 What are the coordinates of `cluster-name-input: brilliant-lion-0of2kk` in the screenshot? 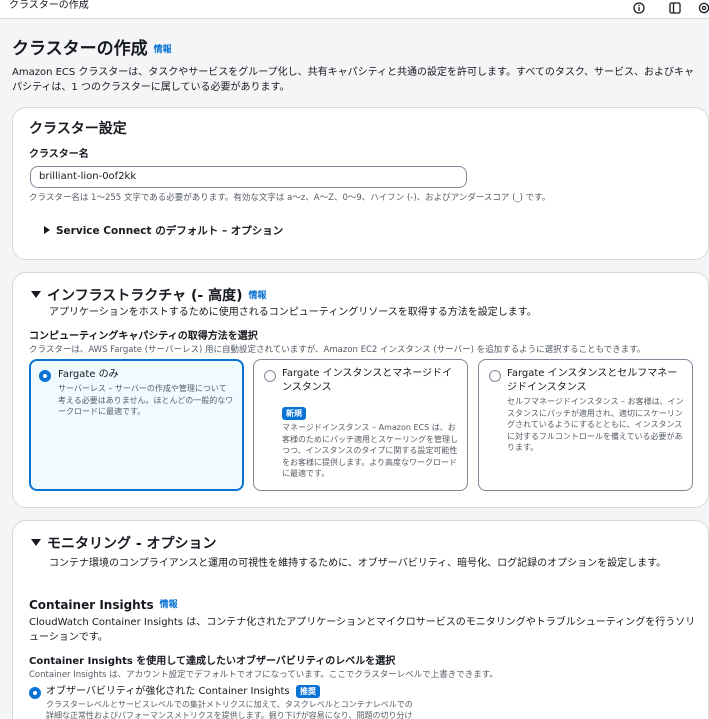 It's located at (248, 177).